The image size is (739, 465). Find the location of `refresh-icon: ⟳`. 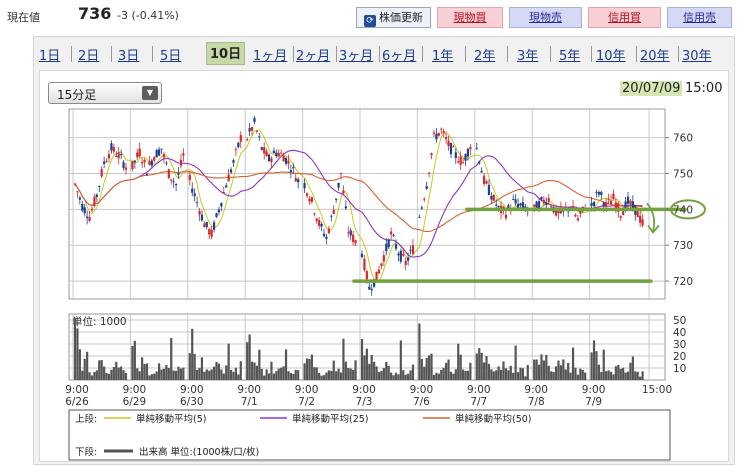

refresh-icon: ⟳ is located at coordinates (370, 21).